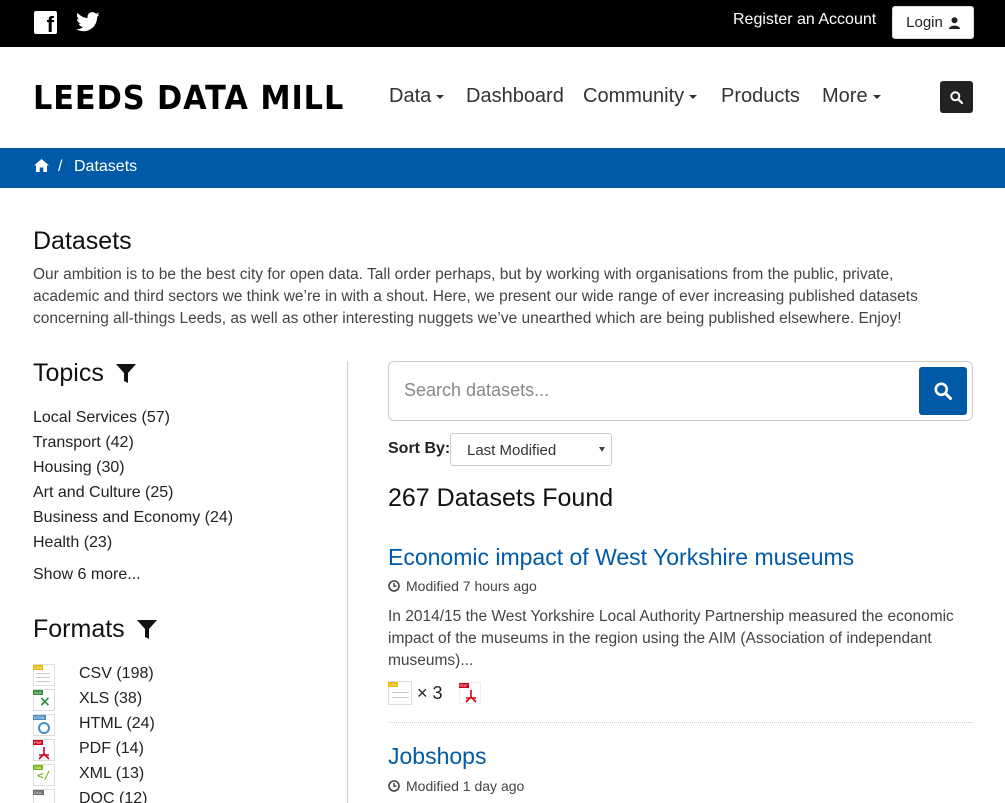  Describe the element at coordinates (419, 448) in the screenshot. I see `sort-label: Sort By:` at that location.